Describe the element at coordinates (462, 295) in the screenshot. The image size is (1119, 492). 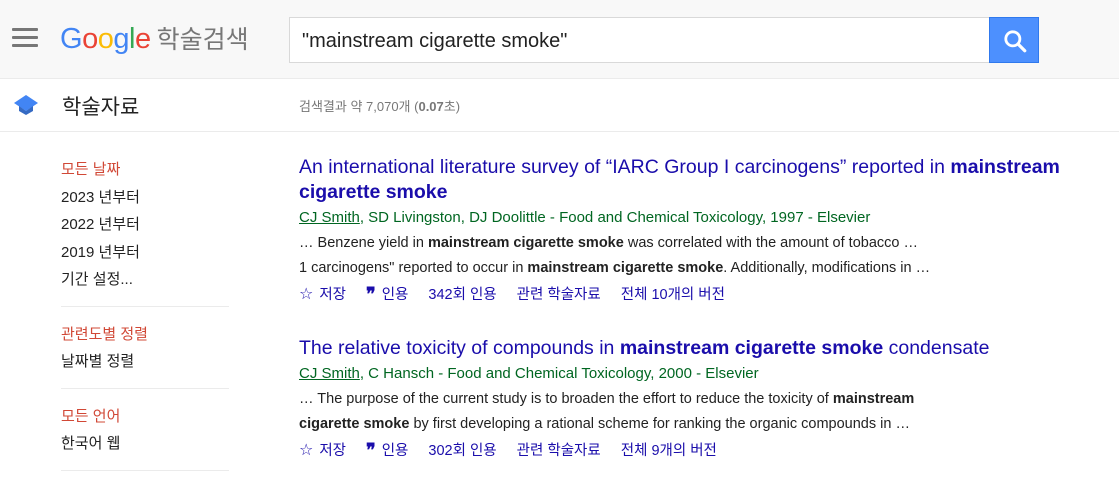
I see `cited-by-link: 342회 인용` at that location.